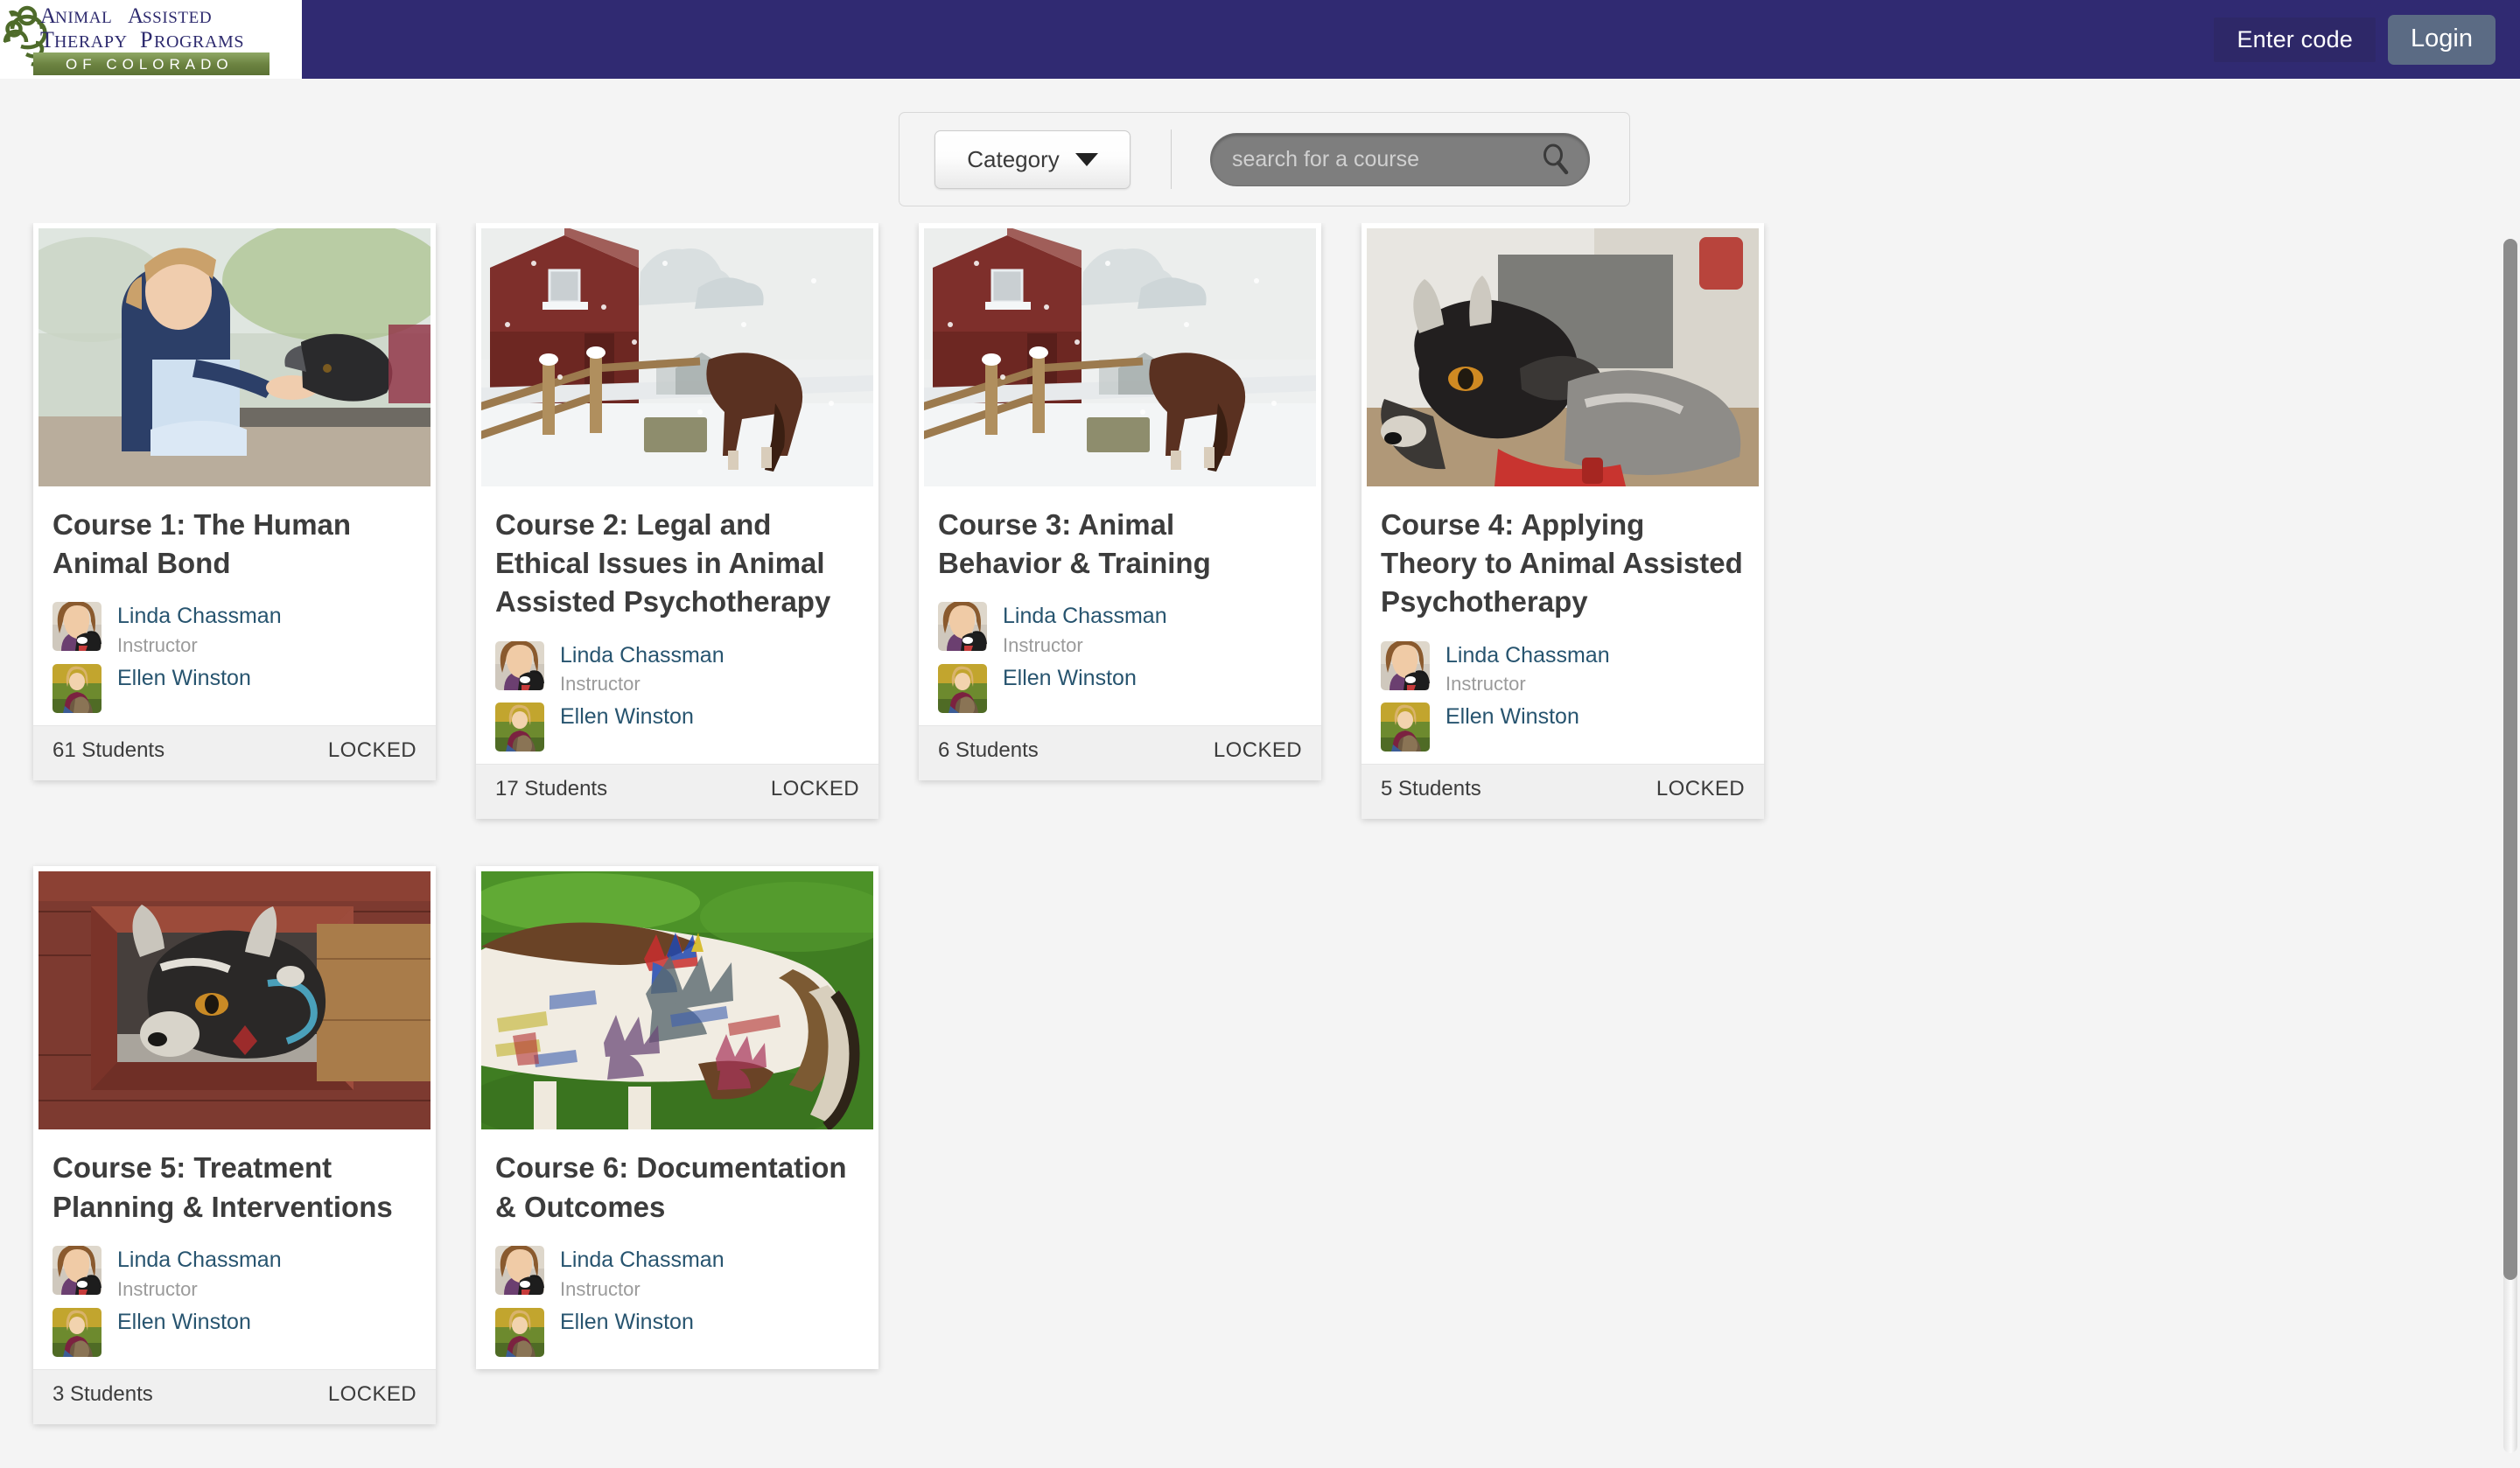 This screenshot has height=1468, width=2520. I want to click on course-title: Course 1: The Human Animal Bond, so click(234, 544).